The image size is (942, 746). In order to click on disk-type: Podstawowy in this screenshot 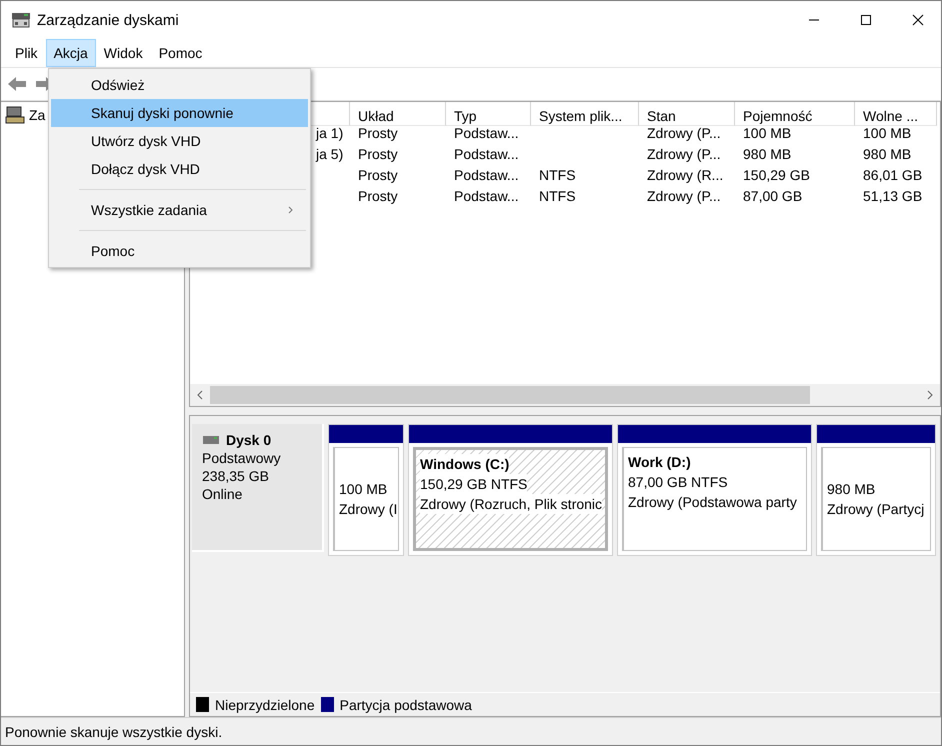, I will do `click(242, 458)`.